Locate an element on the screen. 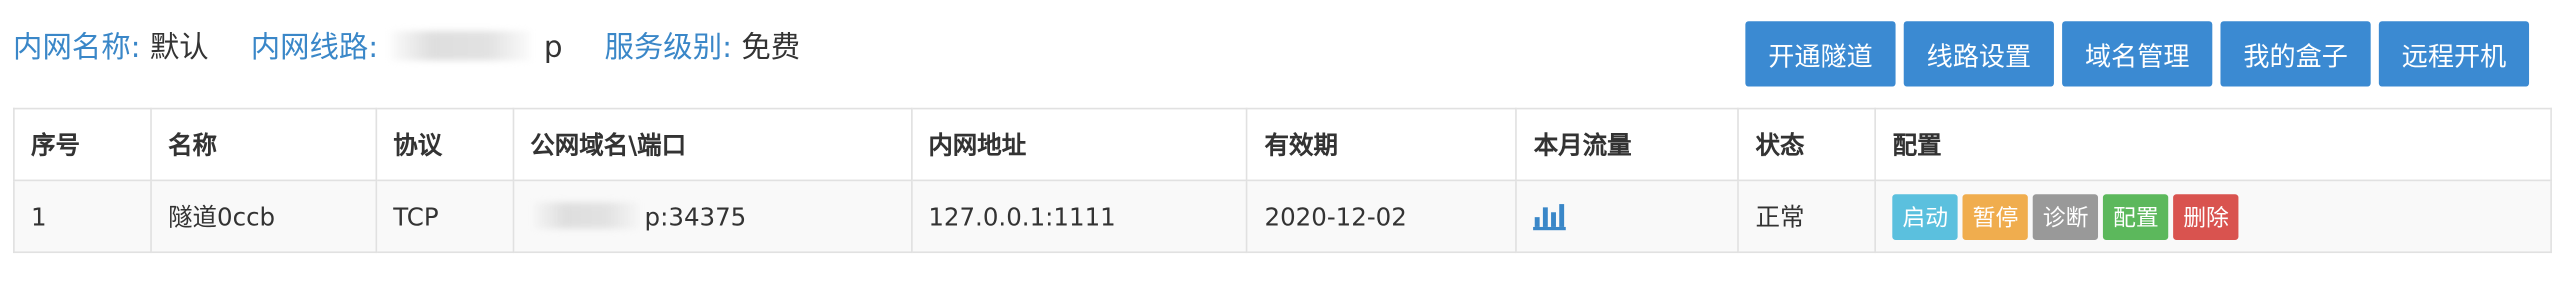 The image size is (2560, 299). domain-management-button: 域名管理 is located at coordinates (2137, 54).